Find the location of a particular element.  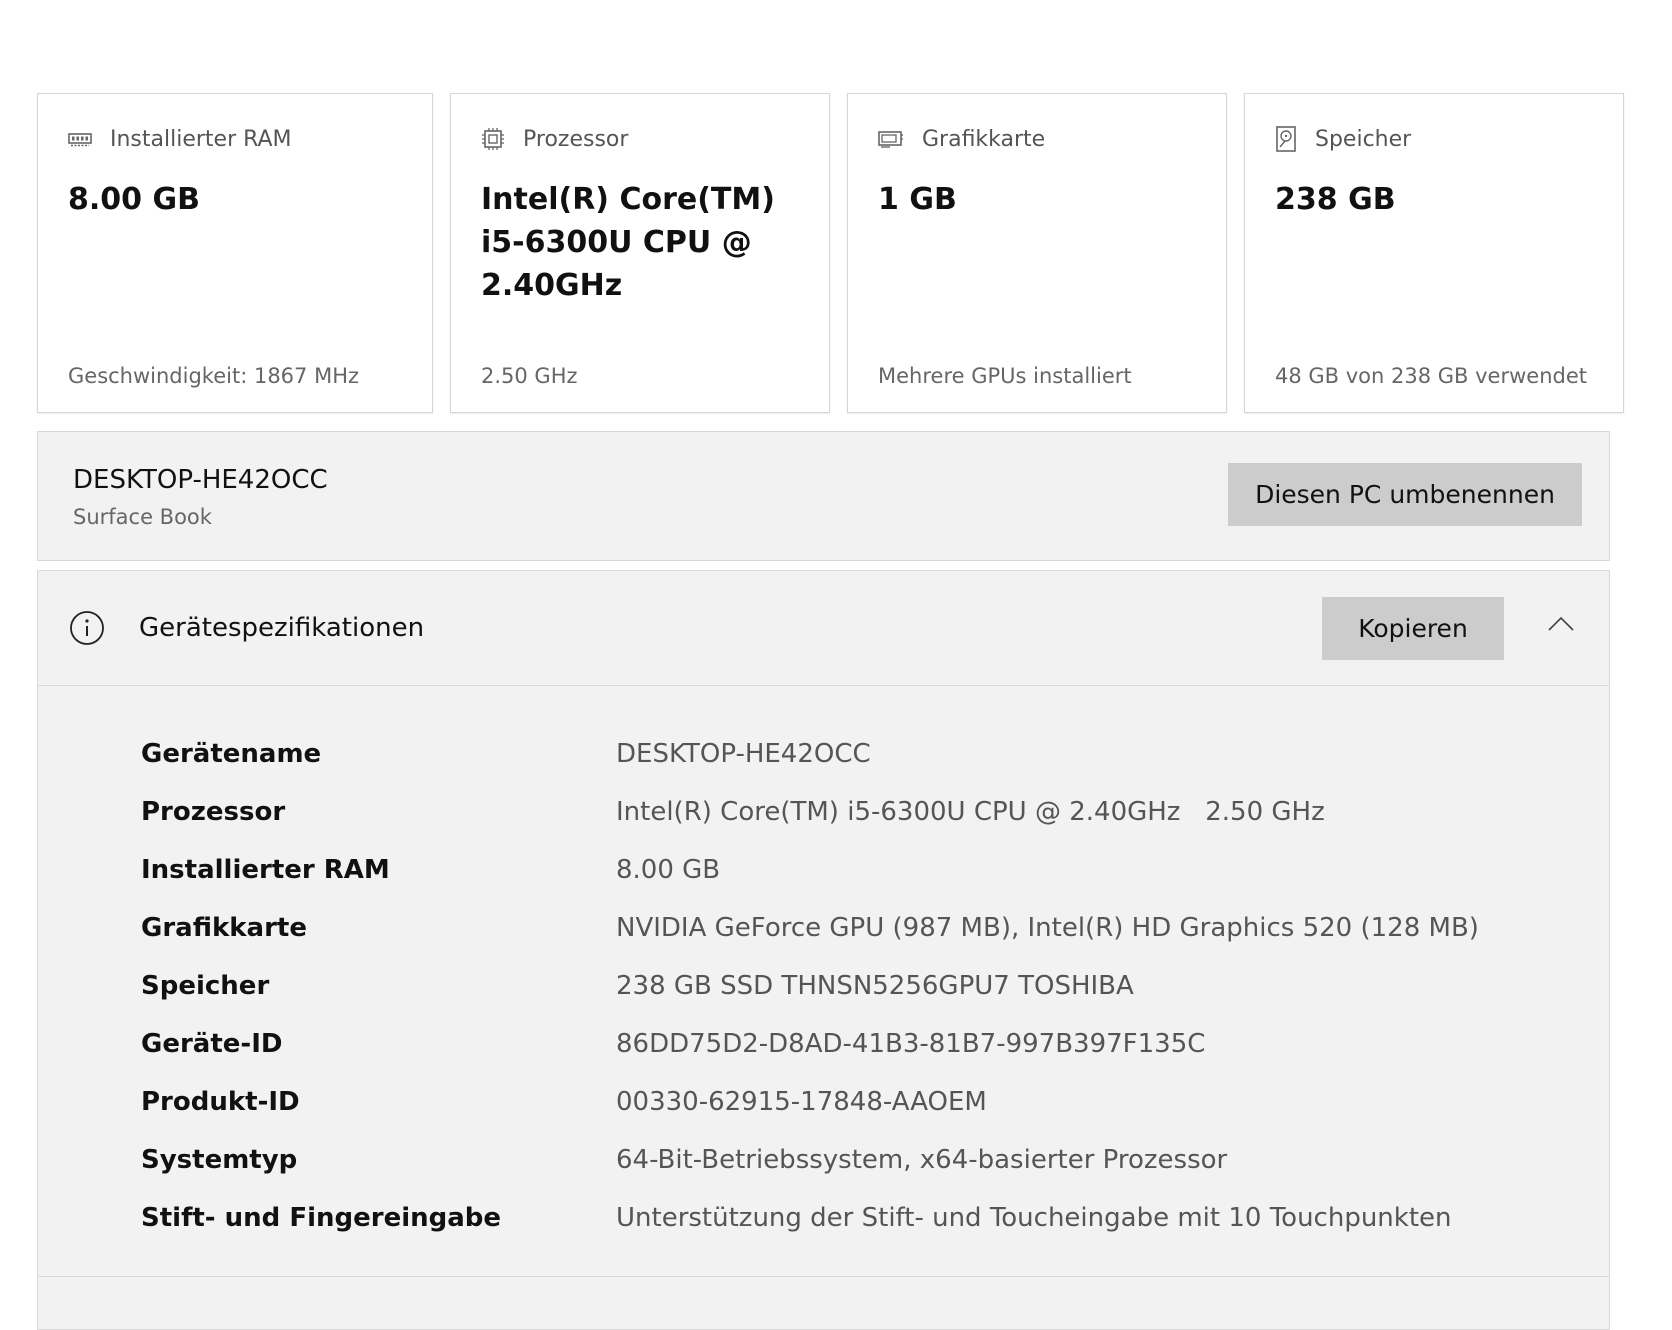

card-header: Installierter RAM is located at coordinates (180, 139).